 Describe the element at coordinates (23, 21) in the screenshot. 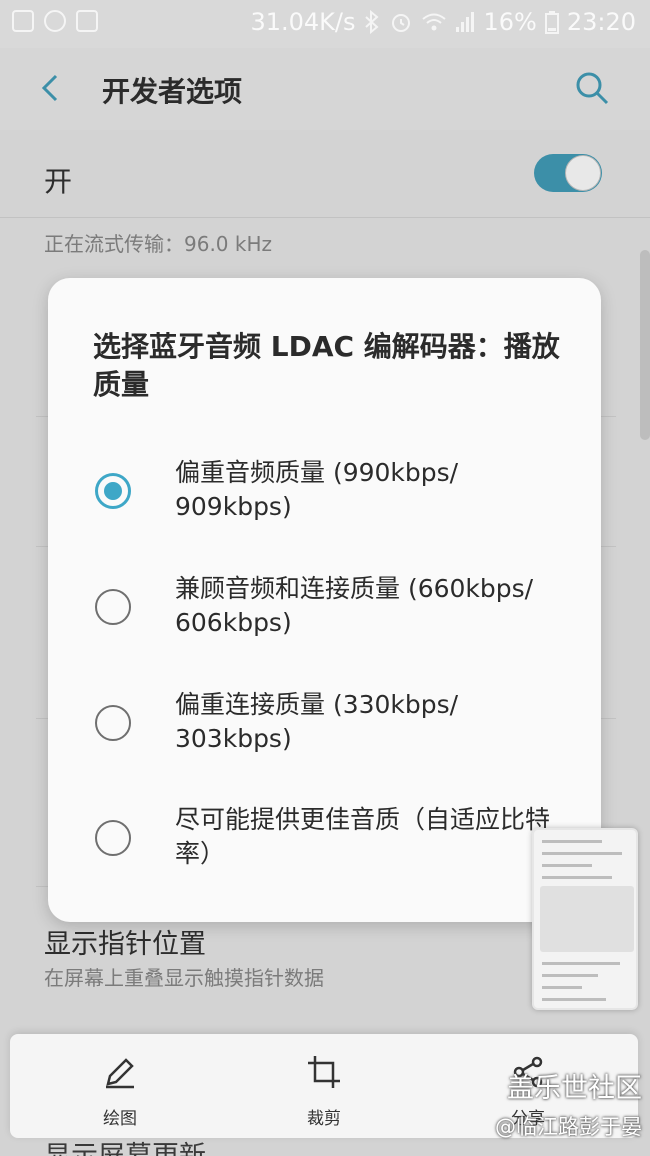

I see `image-icon` at that location.